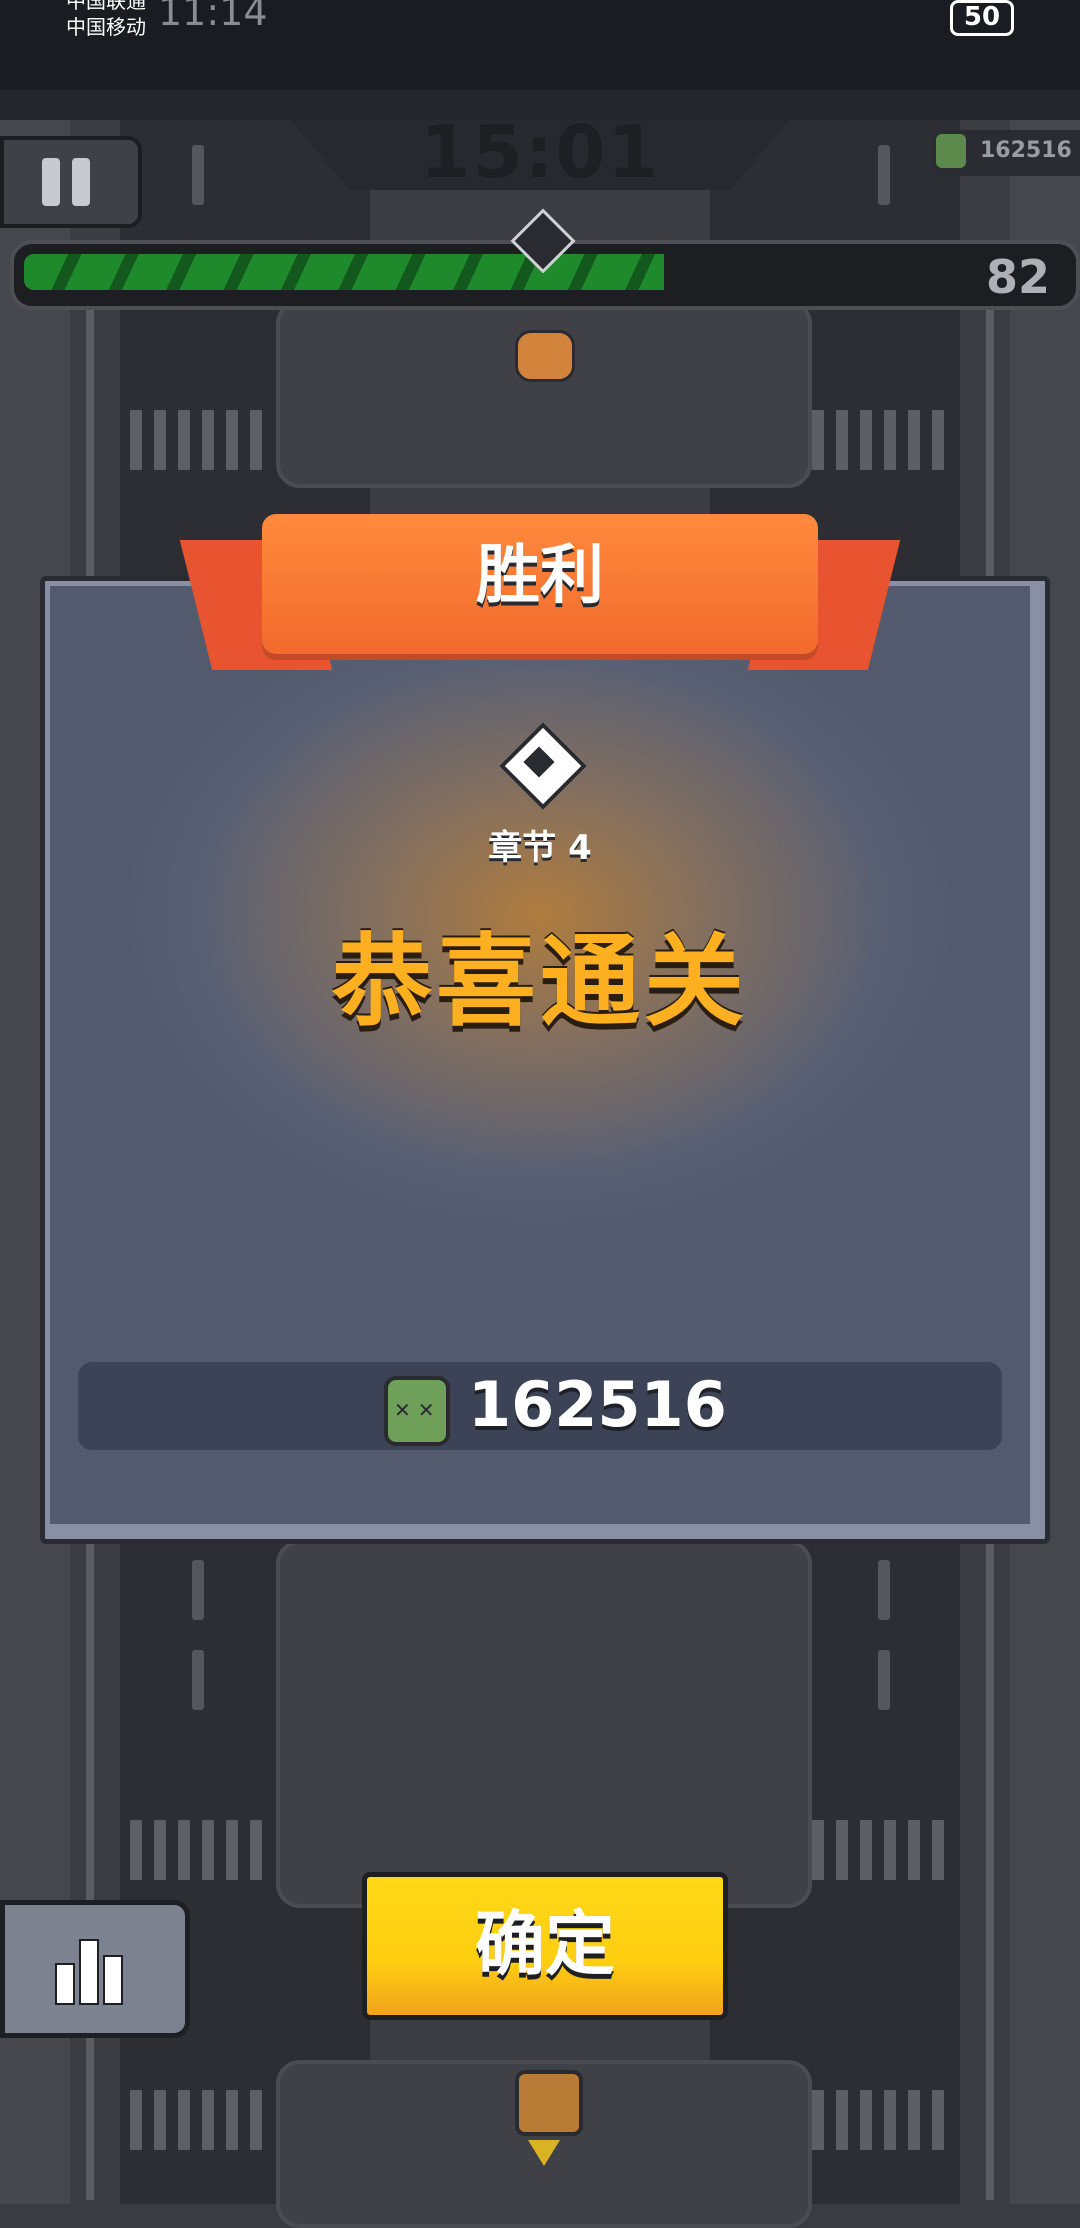  What do you see at coordinates (81, 182) in the screenshot?
I see `pause-bar-right` at bounding box center [81, 182].